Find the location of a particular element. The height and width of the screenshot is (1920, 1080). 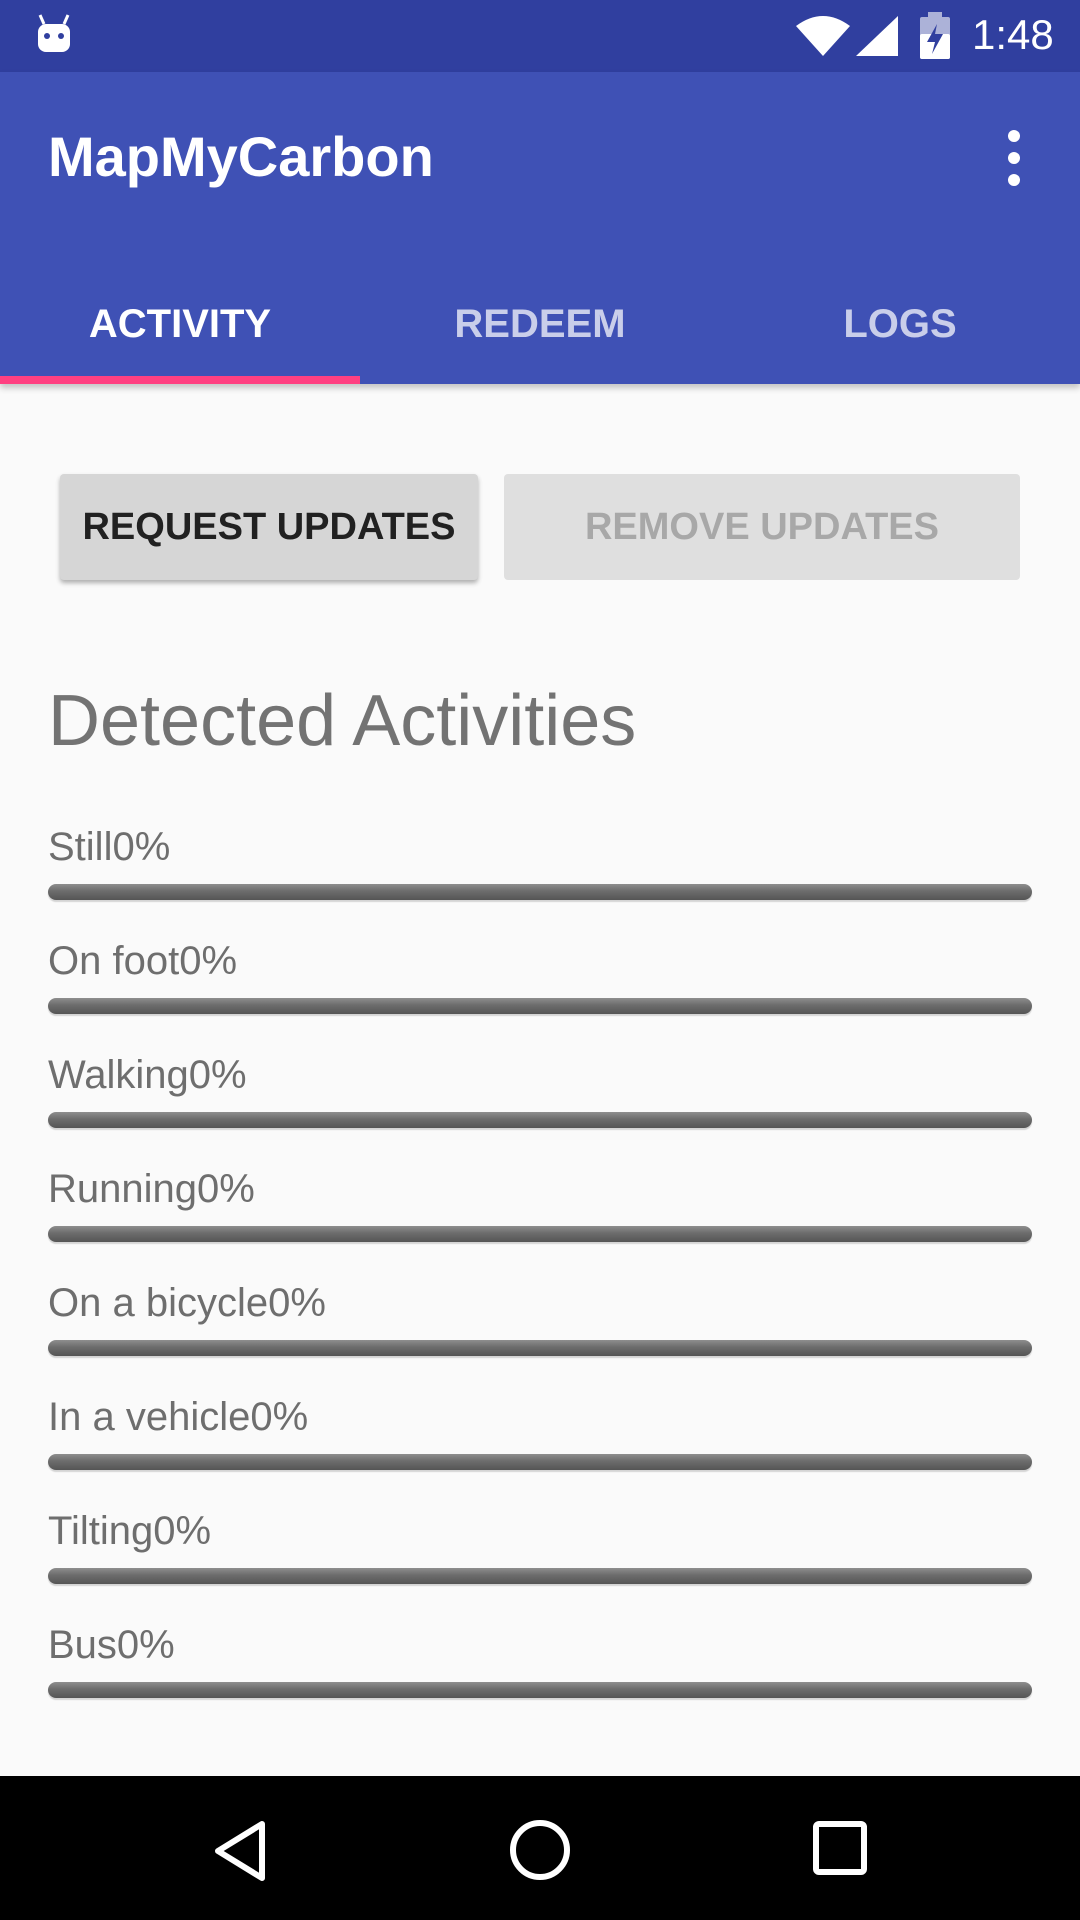

android-icon is located at coordinates (54, 33).